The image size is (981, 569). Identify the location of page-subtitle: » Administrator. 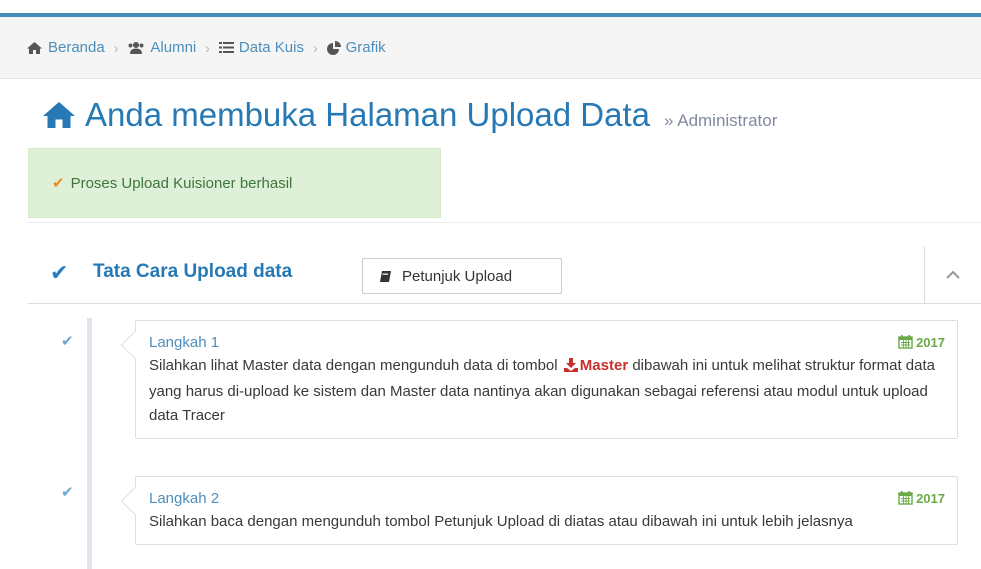
(720, 120).